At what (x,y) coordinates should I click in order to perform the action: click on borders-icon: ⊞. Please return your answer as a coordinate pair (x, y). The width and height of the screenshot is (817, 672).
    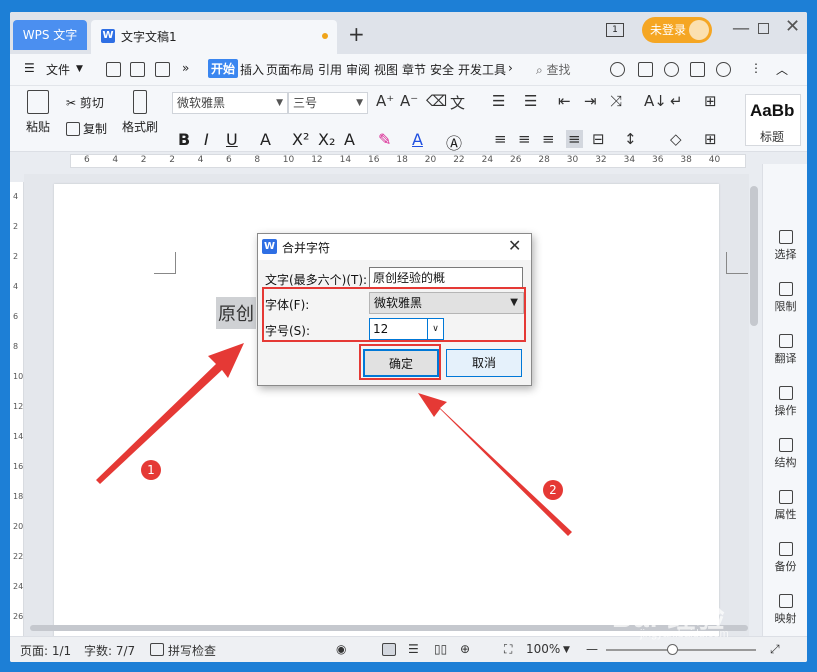
    Looking at the image, I should click on (710, 139).